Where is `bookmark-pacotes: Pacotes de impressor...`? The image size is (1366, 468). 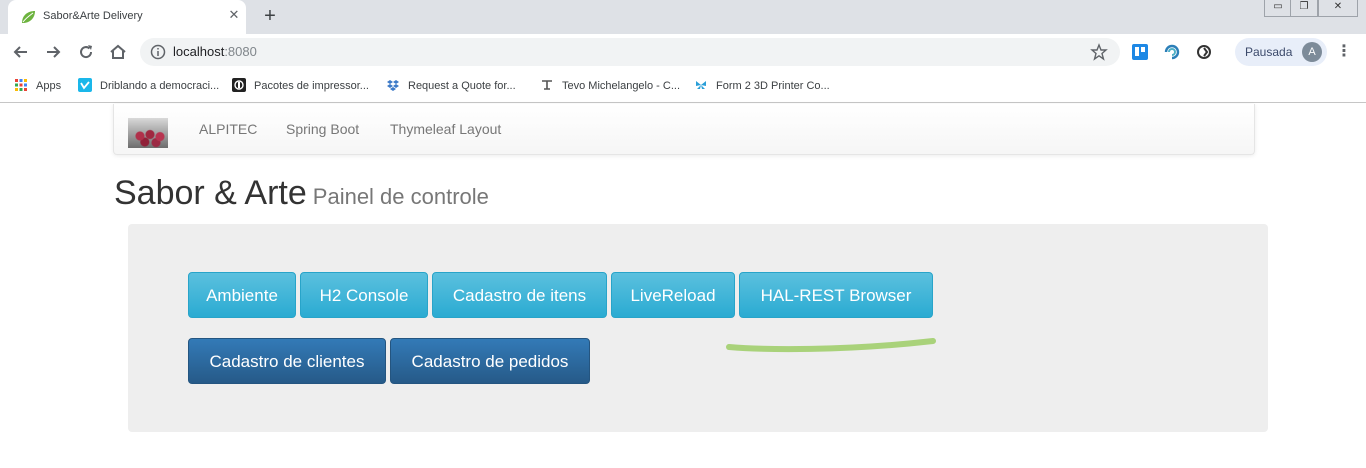 bookmark-pacotes: Pacotes de impressor... is located at coordinates (300, 86).